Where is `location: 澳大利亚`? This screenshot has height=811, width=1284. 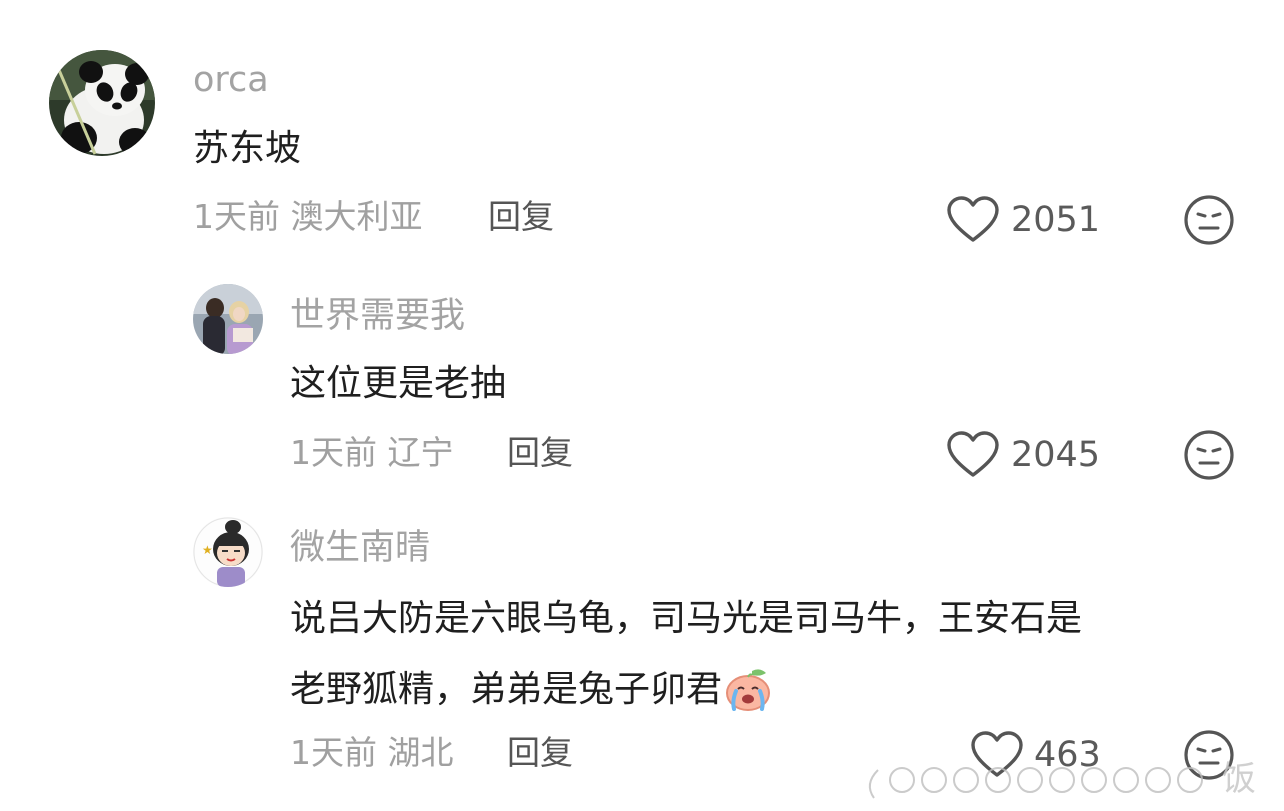
location: 澳大利亚 is located at coordinates (356, 216).